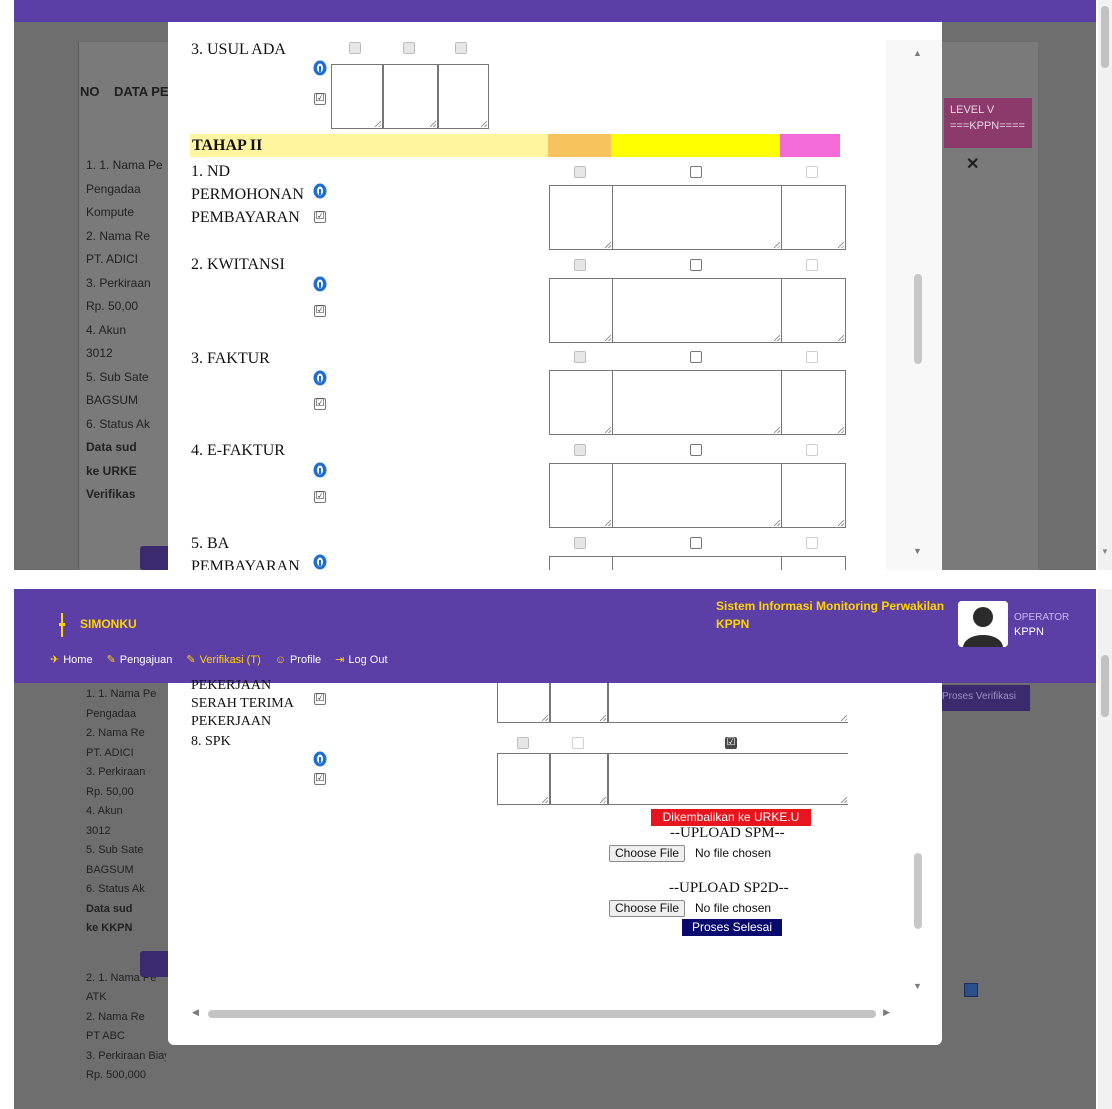 The image size is (1112, 1109). Describe the element at coordinates (917, 53) in the screenshot. I see `scroll-up-arrow-icon: ▲` at that location.